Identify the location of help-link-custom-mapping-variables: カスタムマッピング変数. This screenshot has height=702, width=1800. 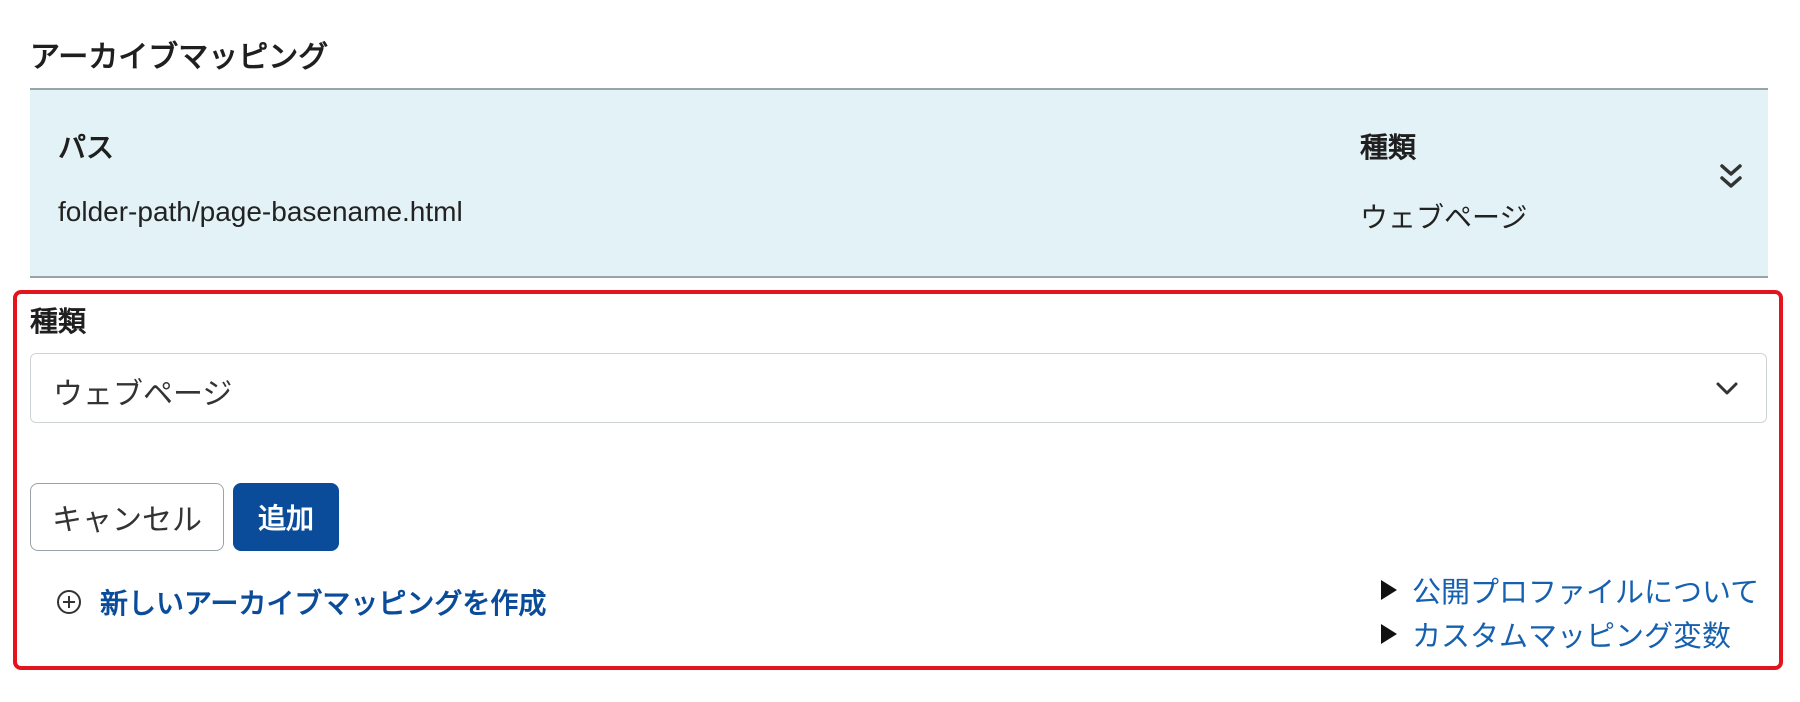
(1569, 634).